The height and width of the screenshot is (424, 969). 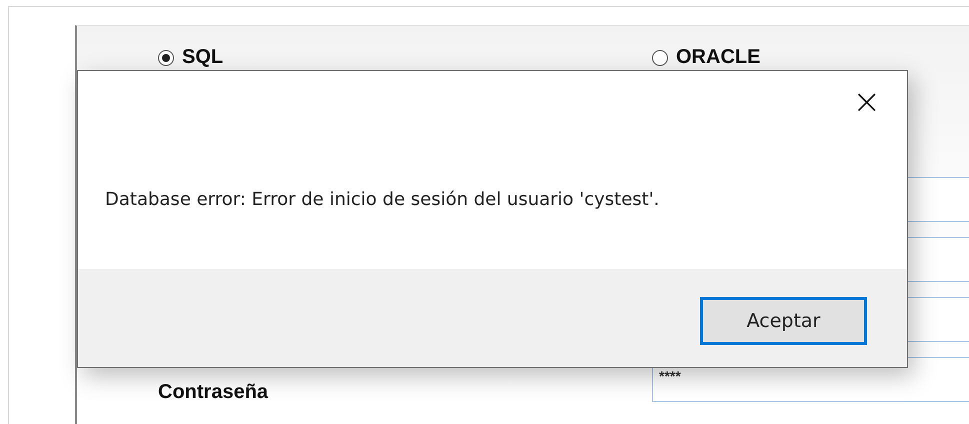 I want to click on radio-label: ORACLE, so click(x=718, y=57).